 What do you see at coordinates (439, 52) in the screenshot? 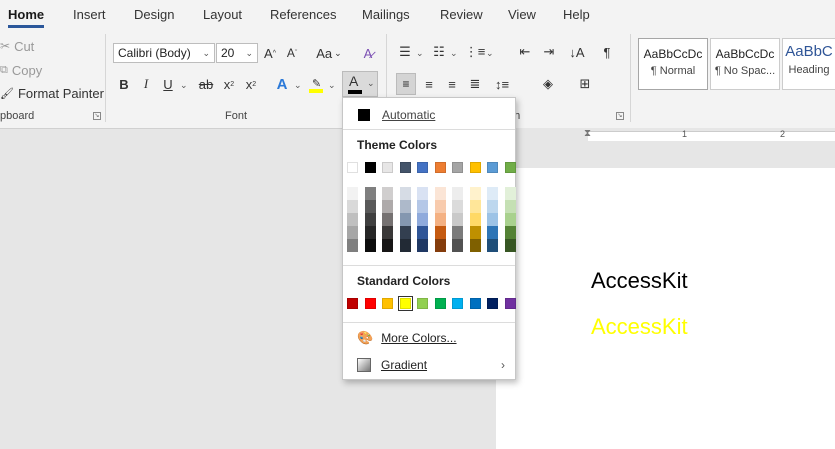
I see `numbering-icon: ☷` at bounding box center [439, 52].